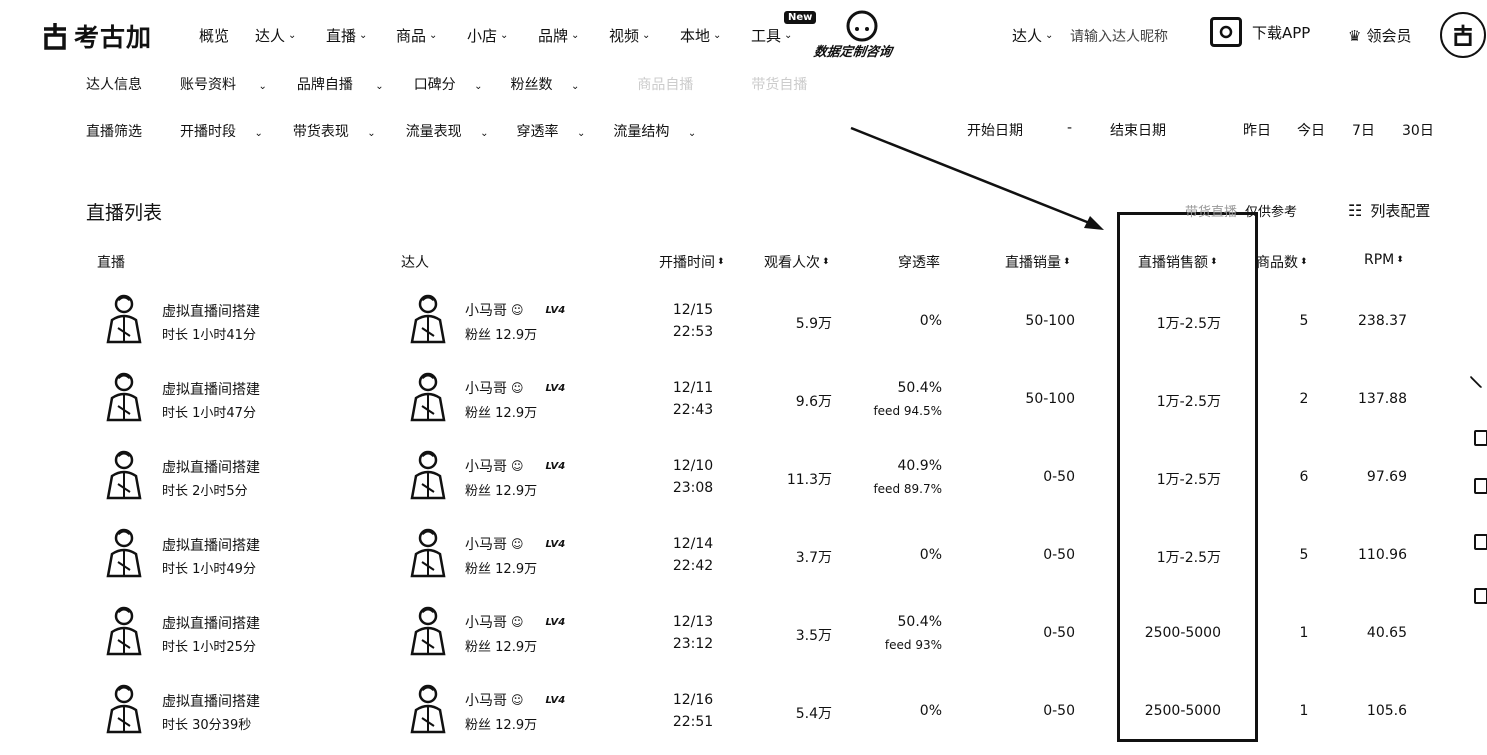  Describe the element at coordinates (693, 466) in the screenshot. I see `start-date: 12/10` at that location.